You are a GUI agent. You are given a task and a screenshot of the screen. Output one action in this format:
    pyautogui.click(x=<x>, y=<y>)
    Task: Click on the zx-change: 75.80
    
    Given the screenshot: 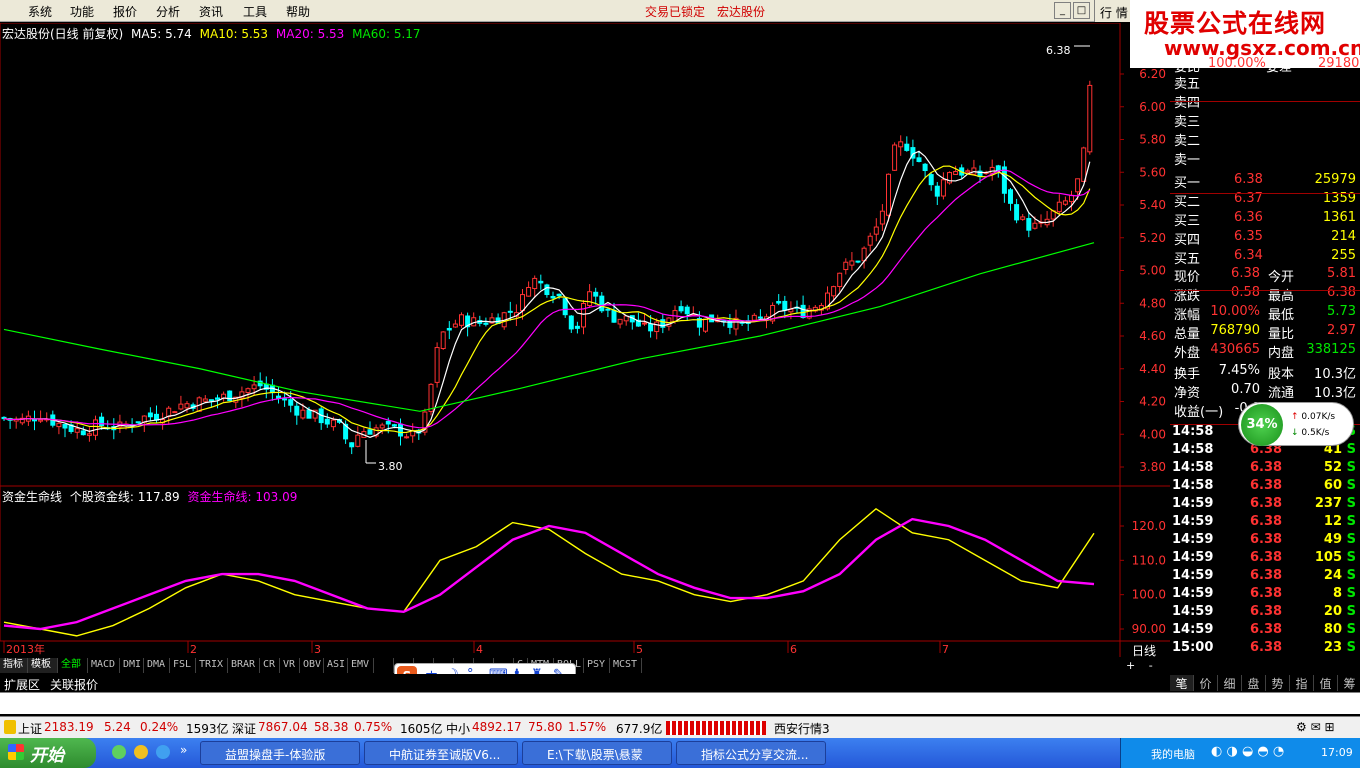 What is the action you would take?
    pyautogui.click(x=545, y=727)
    